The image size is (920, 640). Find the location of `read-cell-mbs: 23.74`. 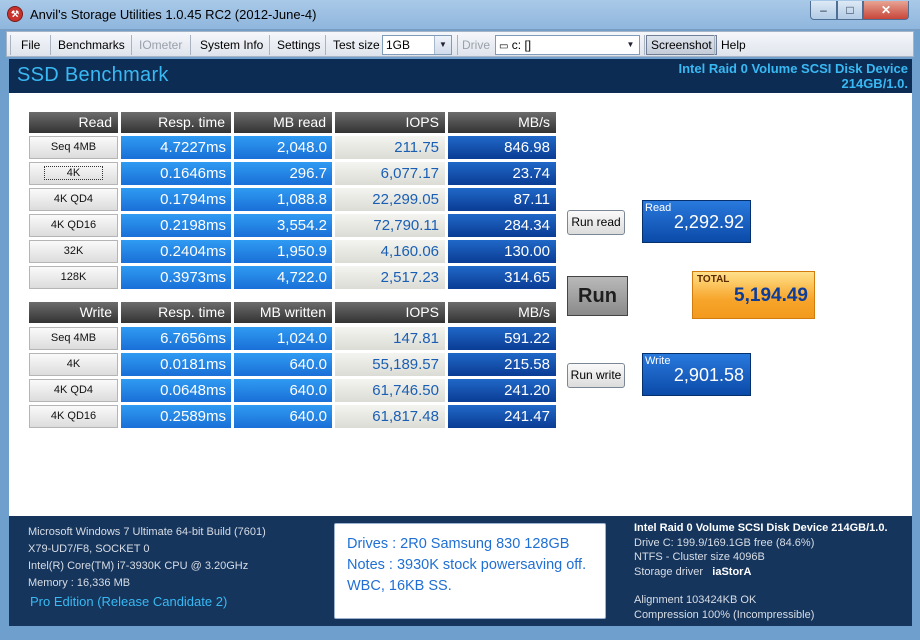

read-cell-mbs: 23.74 is located at coordinates (502, 173).